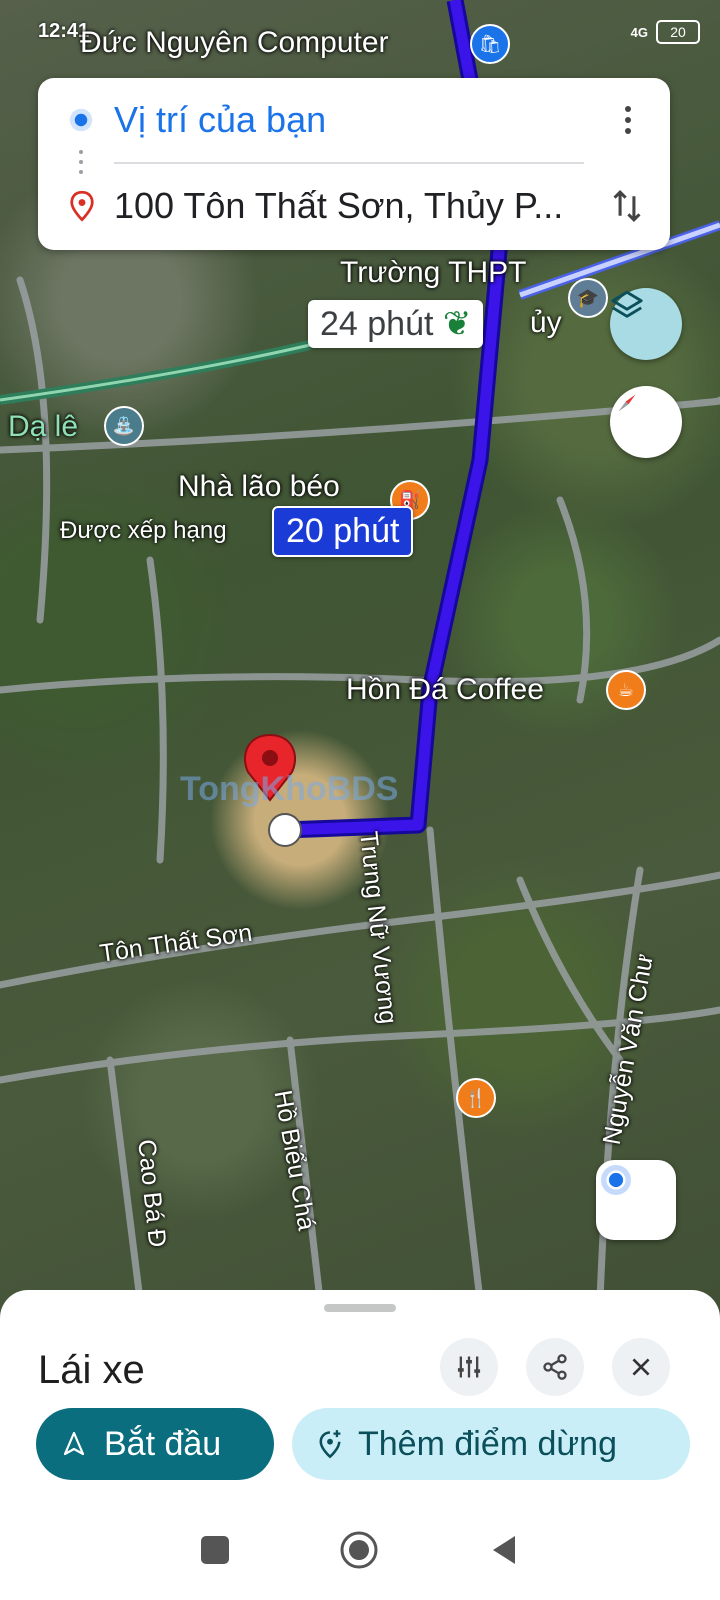 The height and width of the screenshot is (1600, 720). I want to click on home-button, so click(359, 1550).